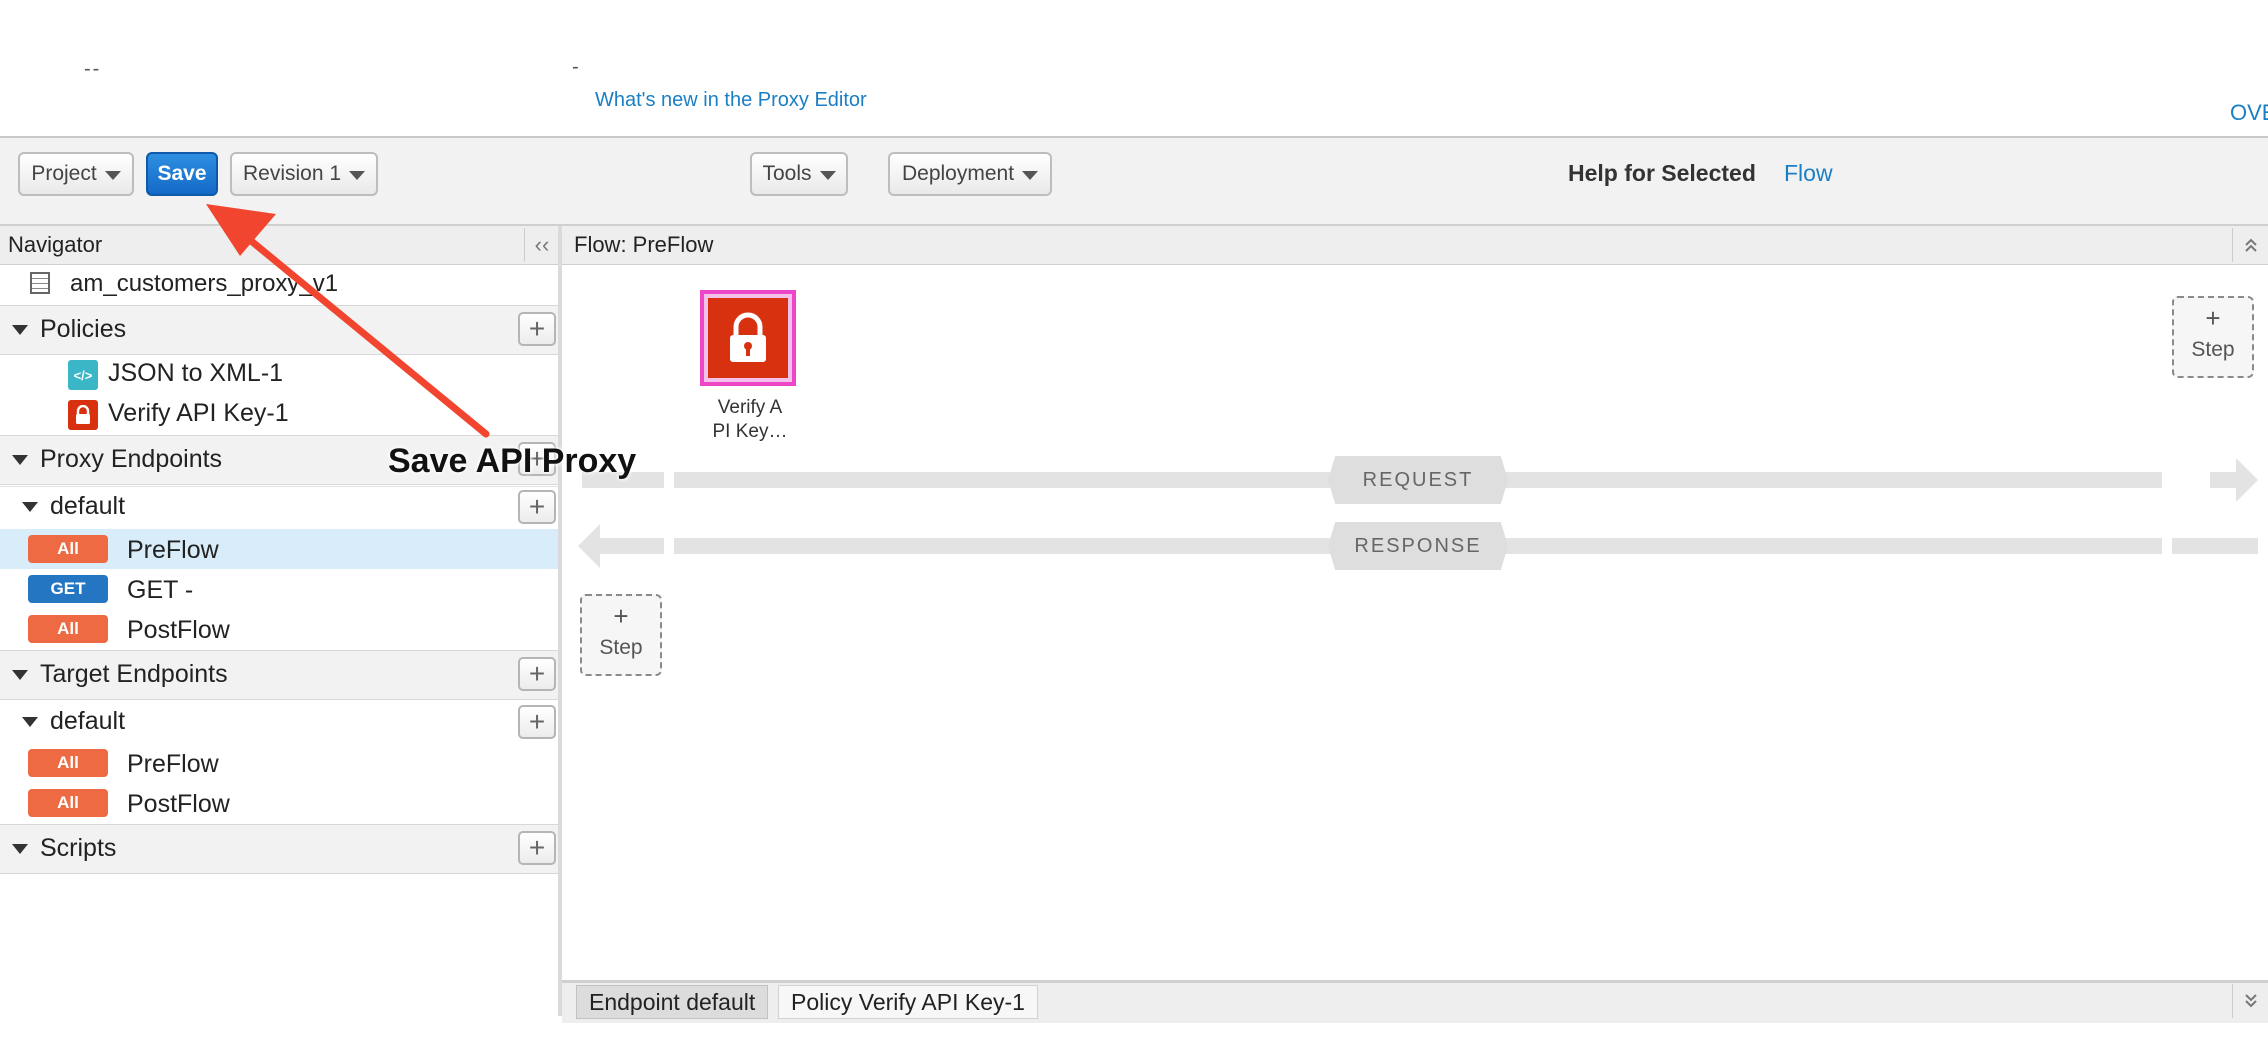 This screenshot has height=1060, width=2268. Describe the element at coordinates (279, 803) in the screenshot. I see `flow-row-target-postflow: All PostFlow` at that location.